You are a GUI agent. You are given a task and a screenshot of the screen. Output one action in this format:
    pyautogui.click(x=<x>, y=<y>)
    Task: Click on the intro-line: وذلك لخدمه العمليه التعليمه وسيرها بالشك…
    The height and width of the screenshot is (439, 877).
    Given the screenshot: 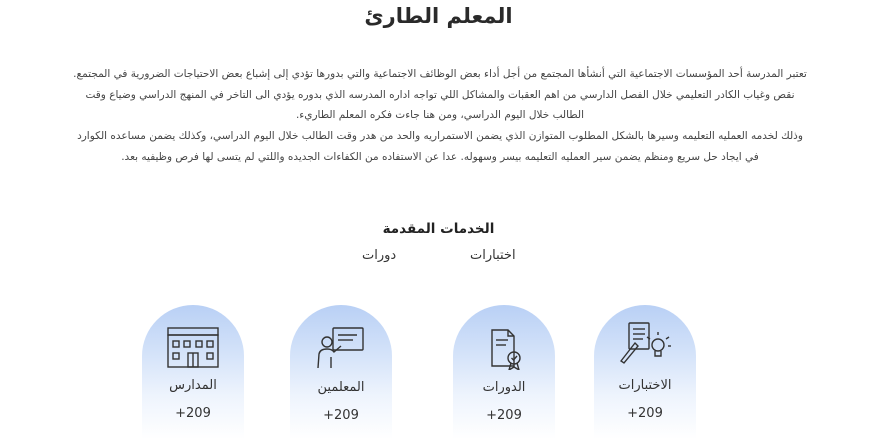 What is the action you would take?
    pyautogui.click(x=440, y=136)
    